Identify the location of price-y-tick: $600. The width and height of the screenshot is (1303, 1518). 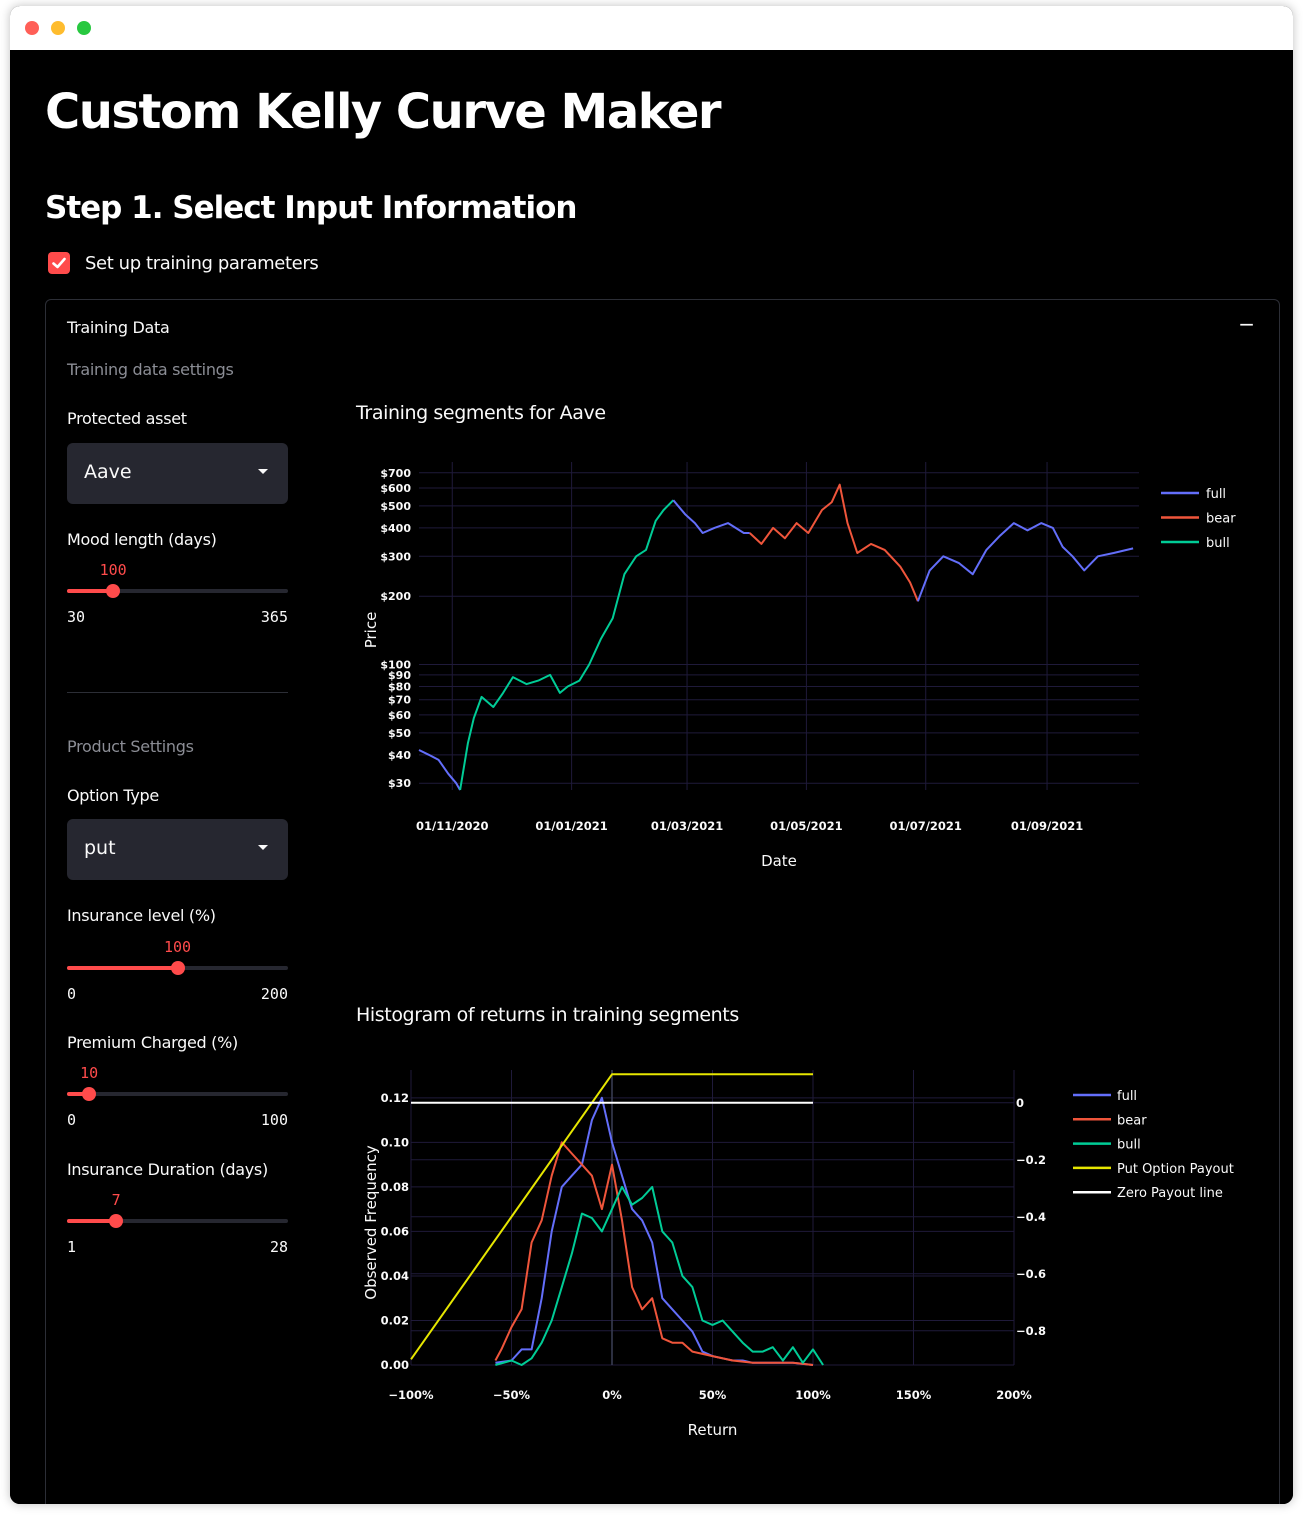
(395, 488).